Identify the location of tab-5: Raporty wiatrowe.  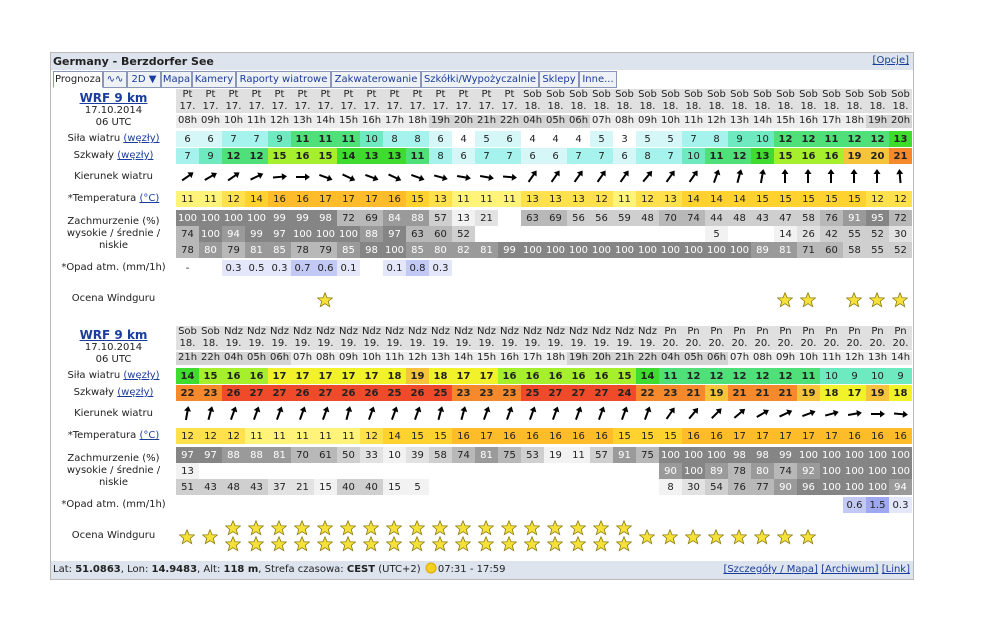
(283, 79).